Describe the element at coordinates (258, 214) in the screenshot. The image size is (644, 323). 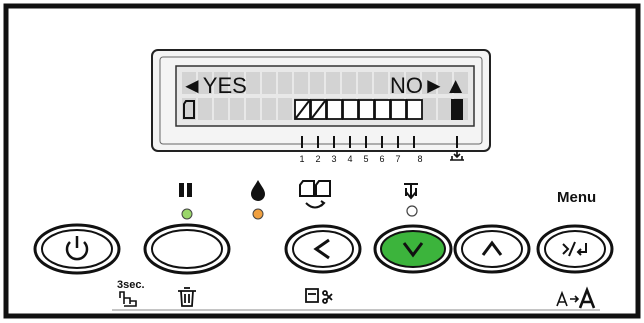
I see `ink-led` at that location.